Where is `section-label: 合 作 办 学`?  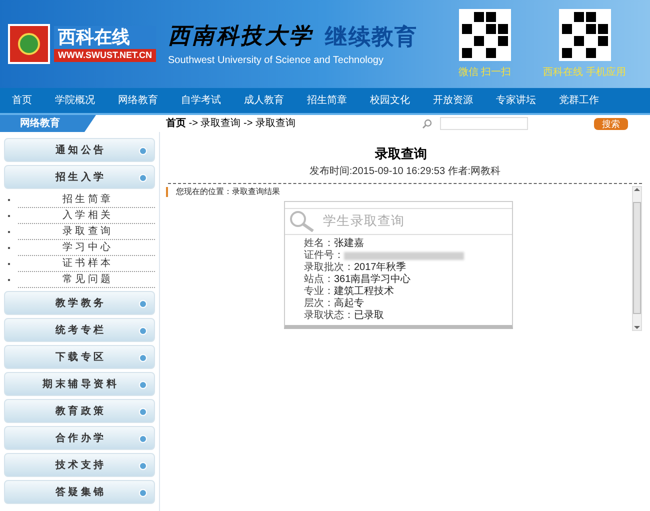
section-label: 合 作 办 学 is located at coordinates (79, 439).